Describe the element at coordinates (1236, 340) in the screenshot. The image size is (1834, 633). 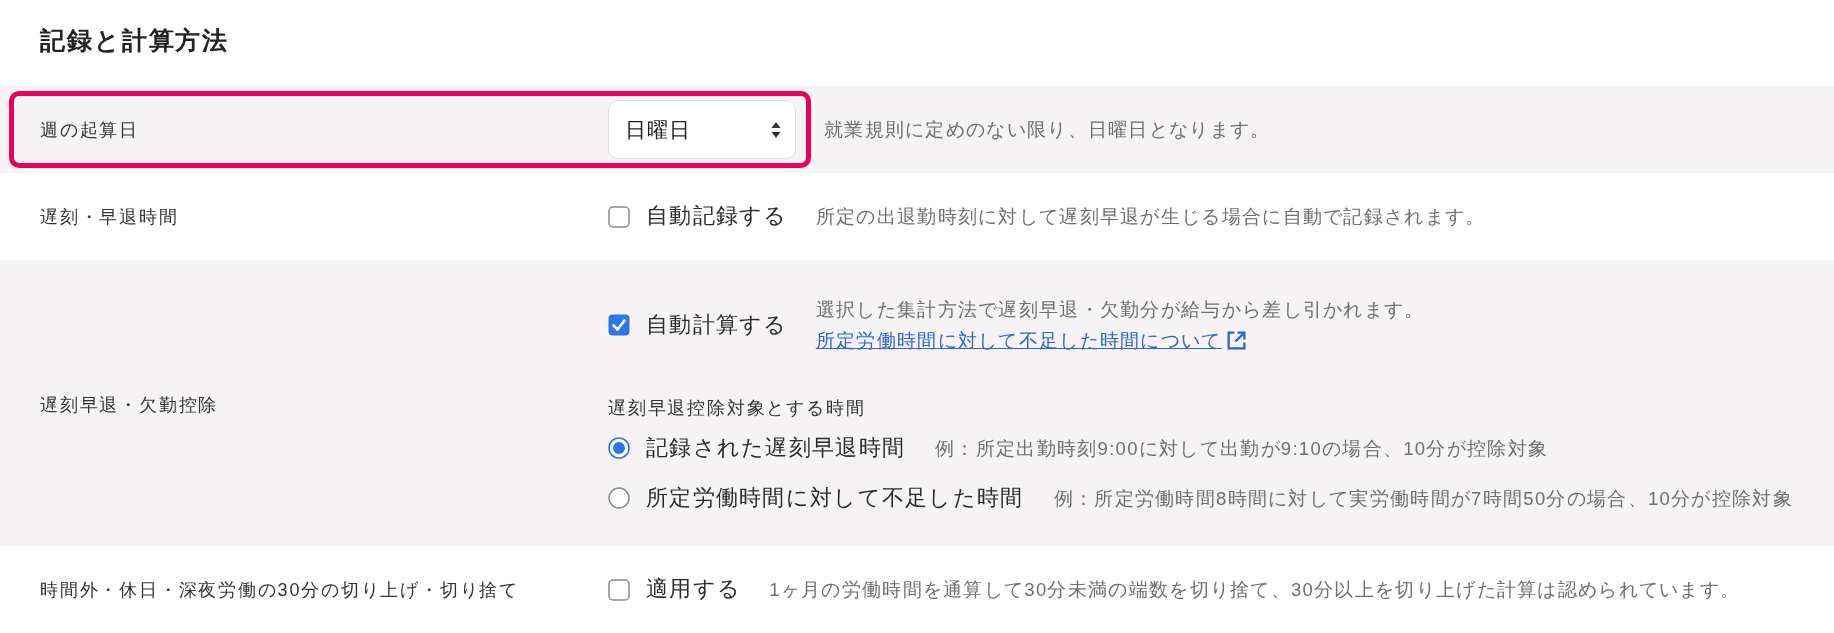
I see `external-link-icon` at that location.